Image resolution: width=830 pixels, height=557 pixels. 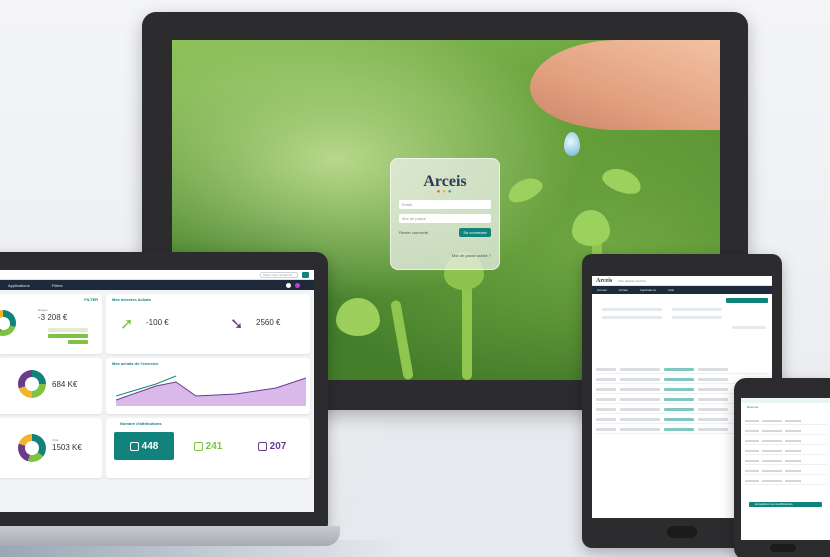 I want to click on kpi-value: 241, so click(x=214, y=446).